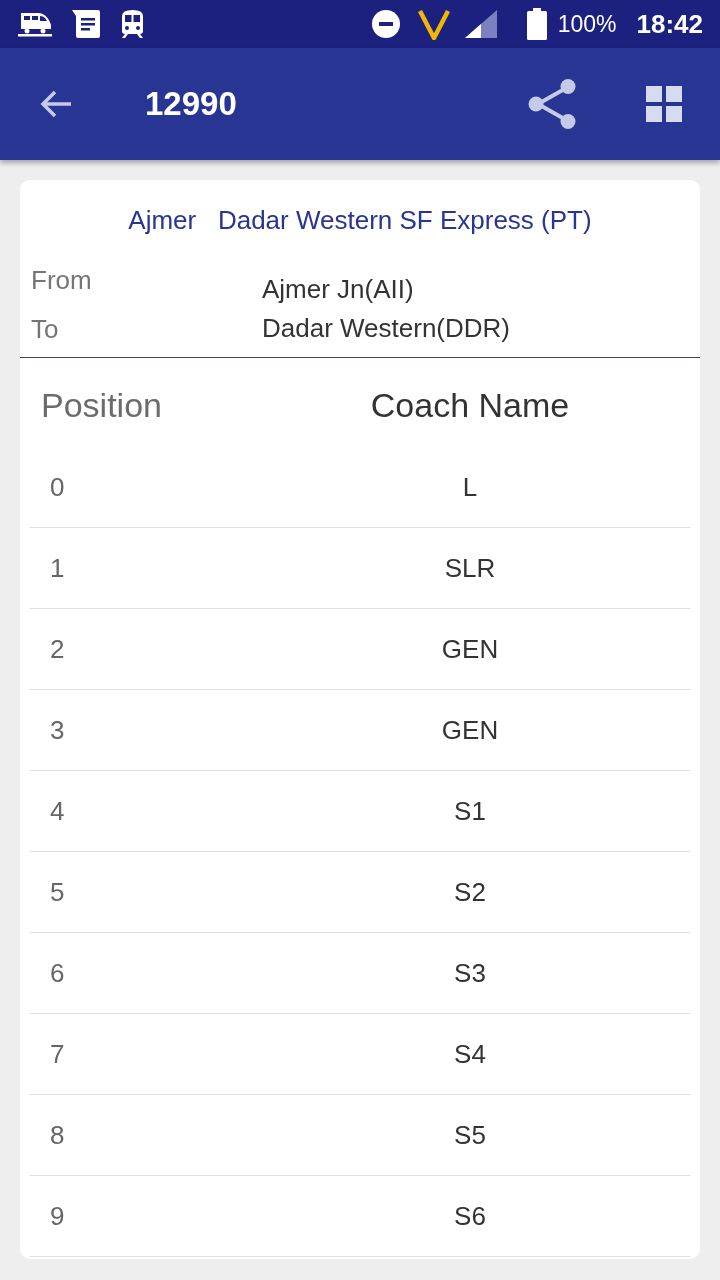 This screenshot has height=1280, width=720. What do you see at coordinates (360, 220) in the screenshot?
I see `train-name: Ajmer Dadar Western SF Express (PT)` at bounding box center [360, 220].